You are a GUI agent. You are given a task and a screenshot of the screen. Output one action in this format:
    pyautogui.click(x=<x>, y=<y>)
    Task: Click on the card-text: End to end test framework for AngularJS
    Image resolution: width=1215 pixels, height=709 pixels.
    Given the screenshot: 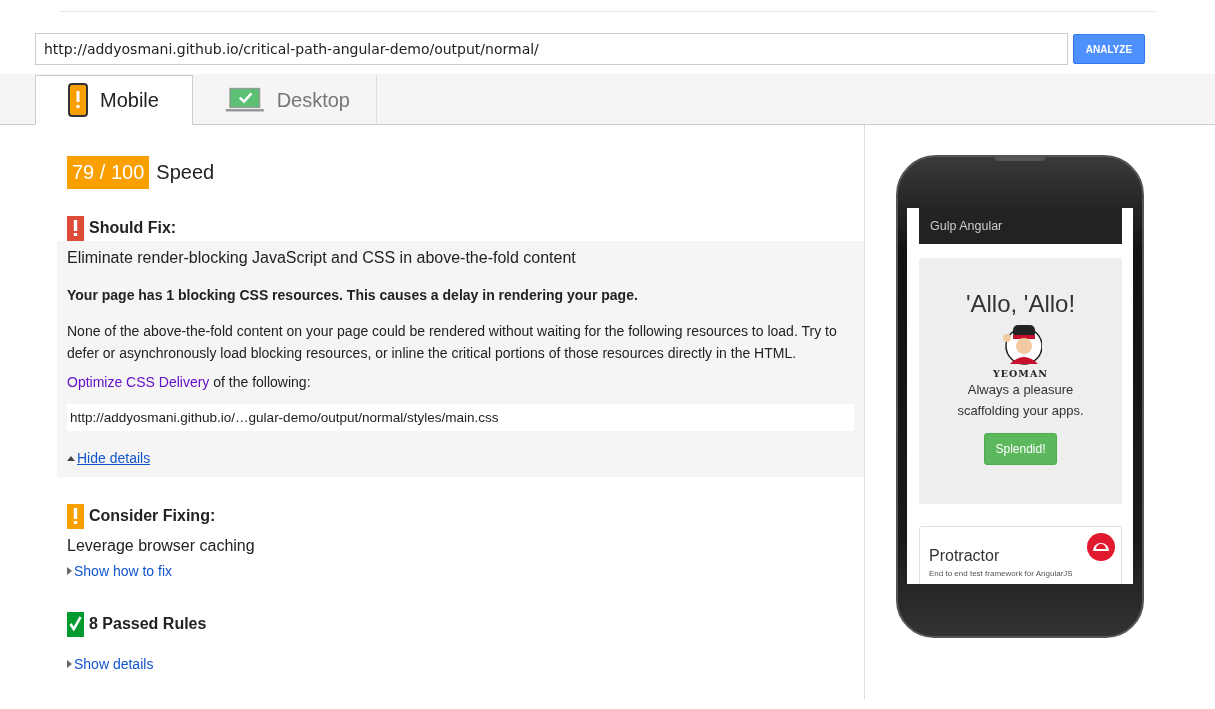 What is the action you would take?
    pyautogui.click(x=1001, y=573)
    